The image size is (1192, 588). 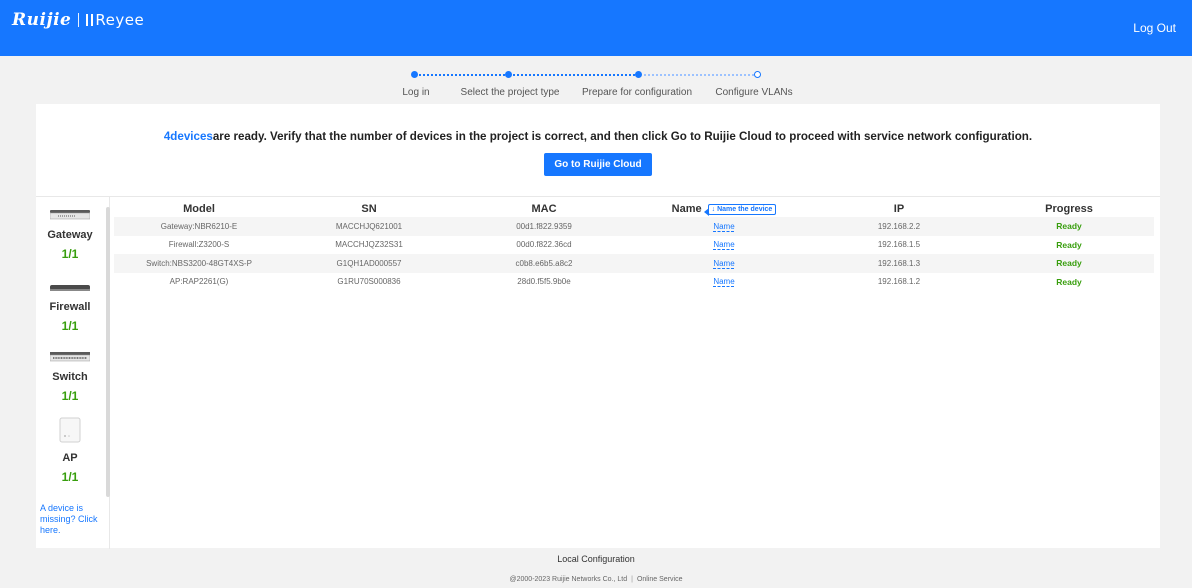 I want to click on cell-ip: 192.168.2.2, so click(x=899, y=226).